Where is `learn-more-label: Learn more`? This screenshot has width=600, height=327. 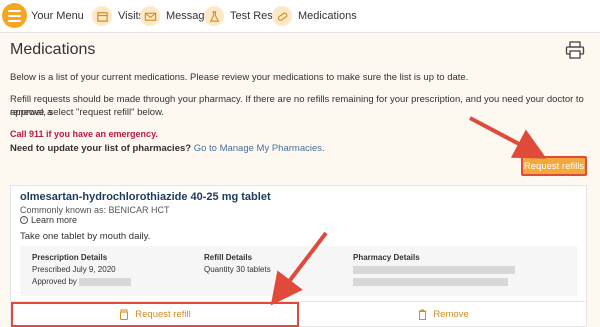
learn-more-label: Learn more is located at coordinates (54, 220).